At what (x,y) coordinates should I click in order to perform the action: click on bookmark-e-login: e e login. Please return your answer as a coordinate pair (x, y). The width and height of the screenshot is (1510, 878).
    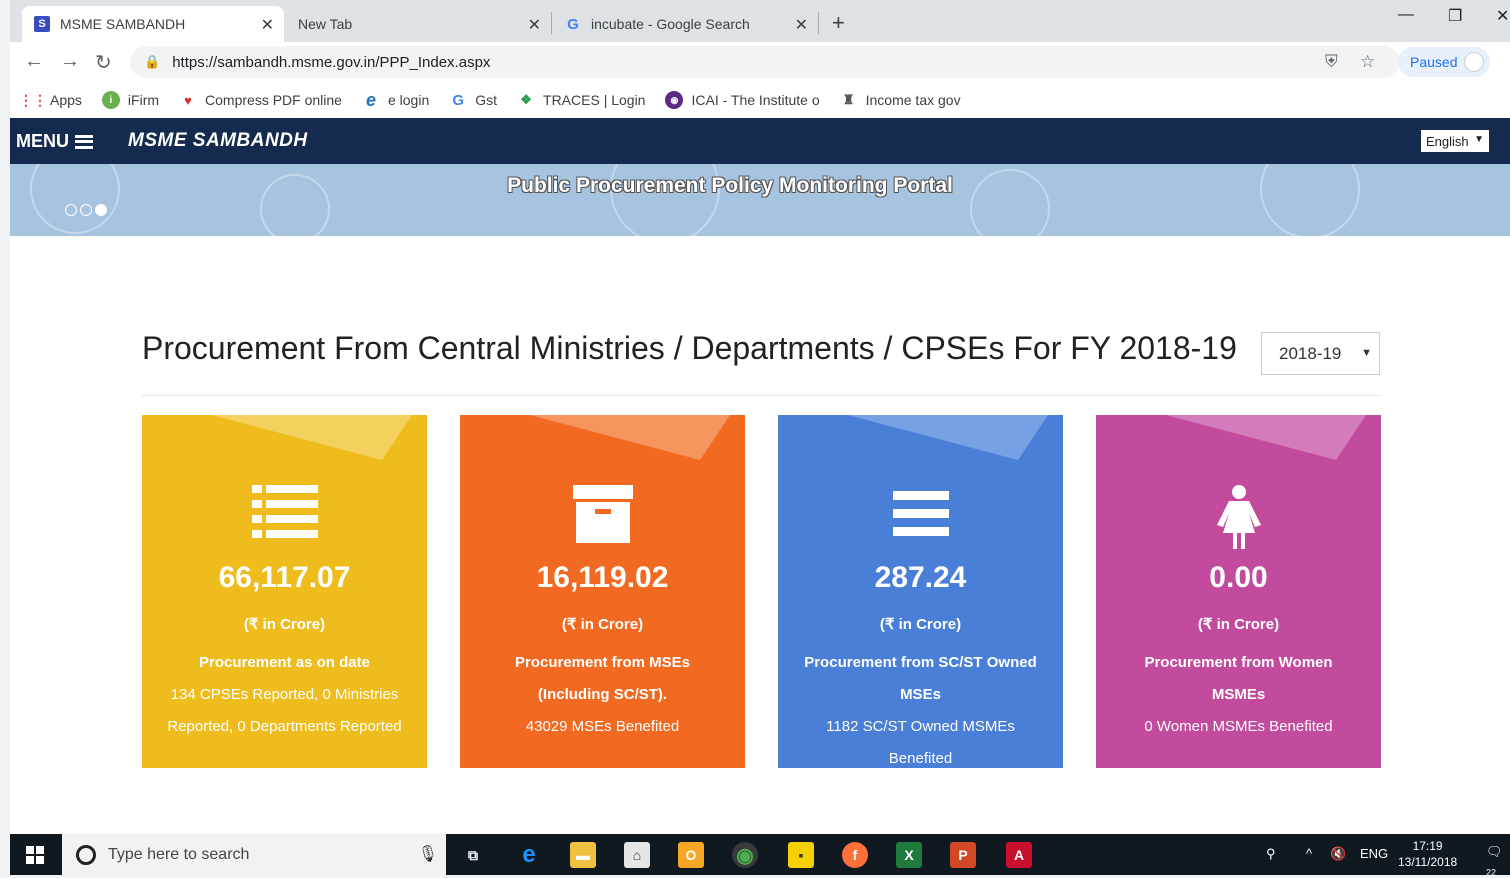
    Looking at the image, I should click on (396, 99).